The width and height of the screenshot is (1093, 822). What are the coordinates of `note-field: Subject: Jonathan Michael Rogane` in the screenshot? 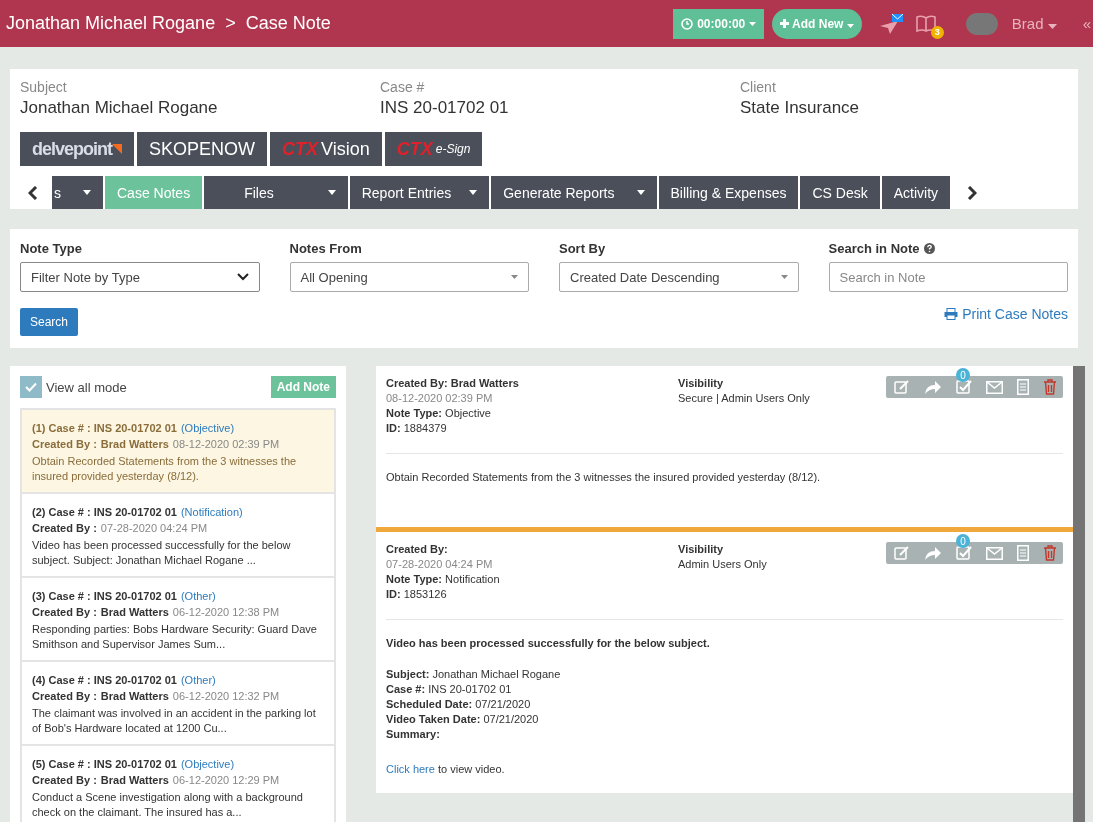 It's located at (724, 674).